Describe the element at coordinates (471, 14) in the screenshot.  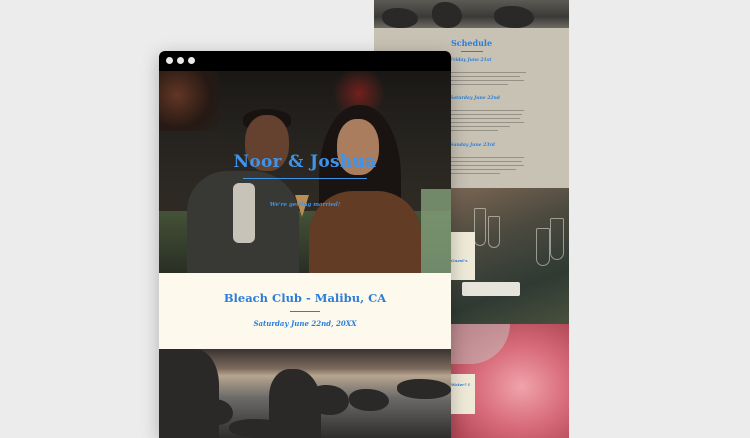
I see `rocks-photo-strip` at that location.